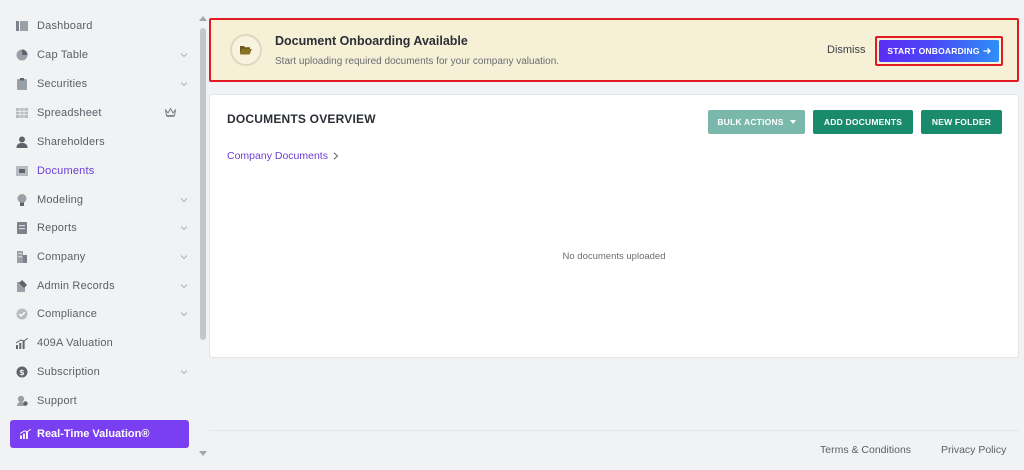 Image resolution: width=1024 pixels, height=470 pixels. What do you see at coordinates (57, 401) in the screenshot?
I see `sidebar-item-label: Support` at bounding box center [57, 401].